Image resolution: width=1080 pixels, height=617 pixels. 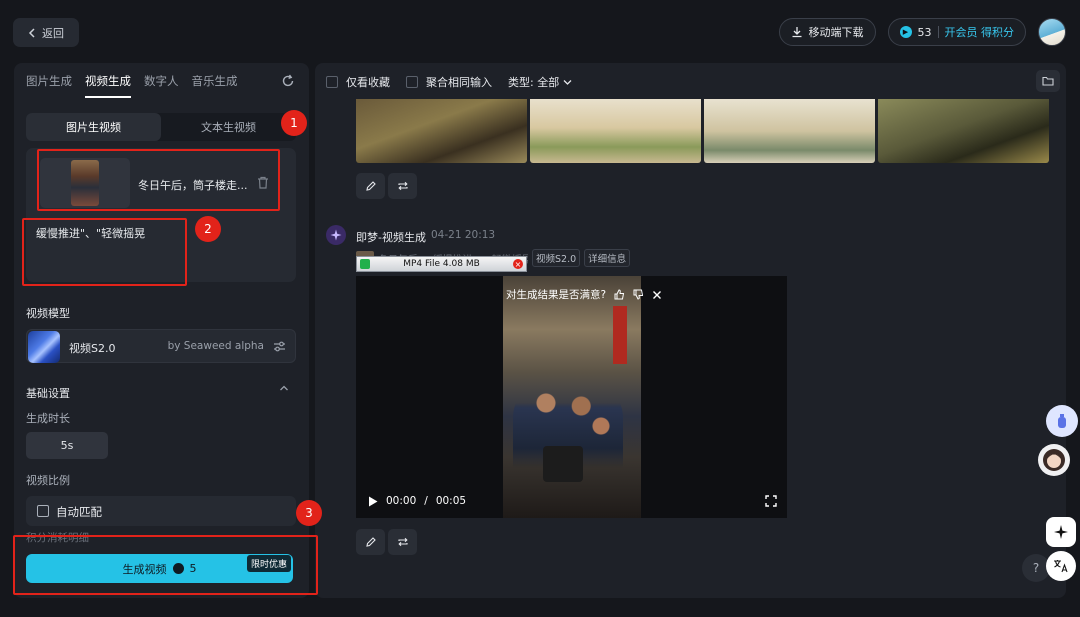 What do you see at coordinates (48, 393) in the screenshot?
I see `basic-settings-label: 基础设置` at bounding box center [48, 393].